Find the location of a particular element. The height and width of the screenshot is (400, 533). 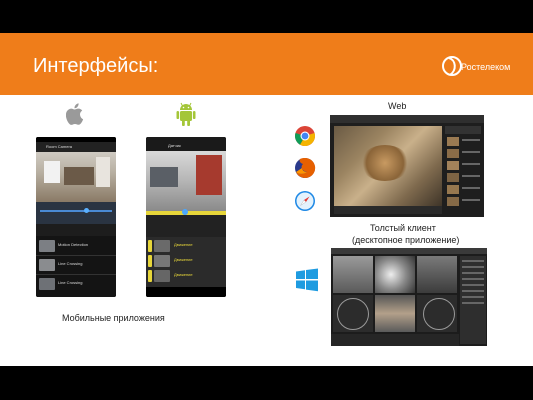

safari-icon is located at coordinates (305, 201).